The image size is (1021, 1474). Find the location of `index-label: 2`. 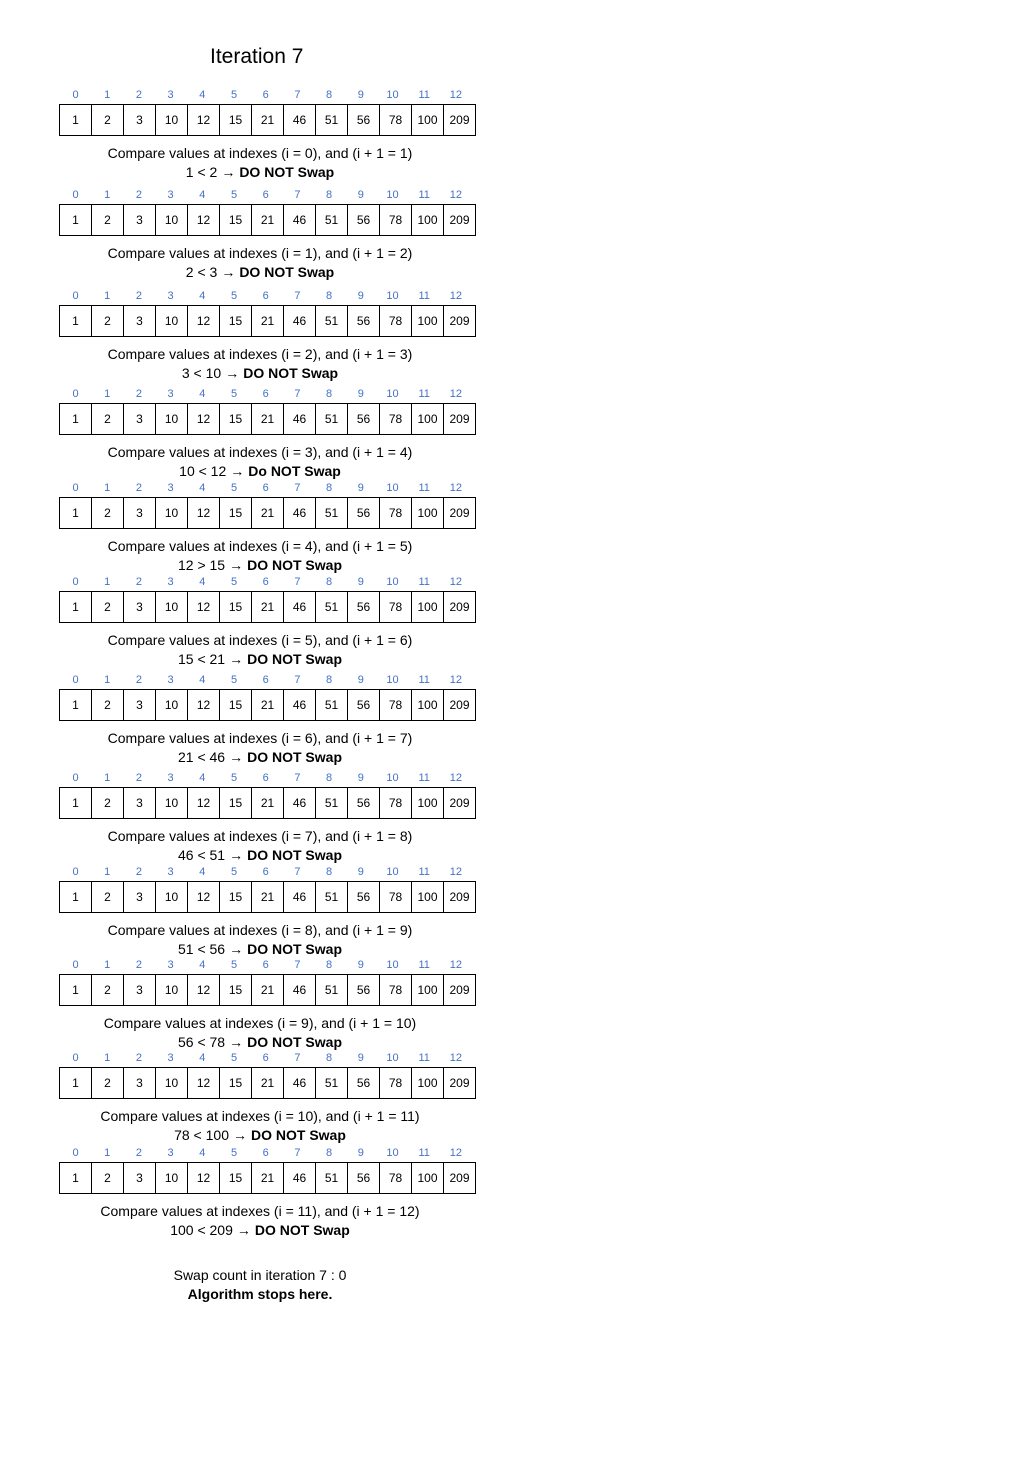

index-label: 2 is located at coordinates (138, 394).